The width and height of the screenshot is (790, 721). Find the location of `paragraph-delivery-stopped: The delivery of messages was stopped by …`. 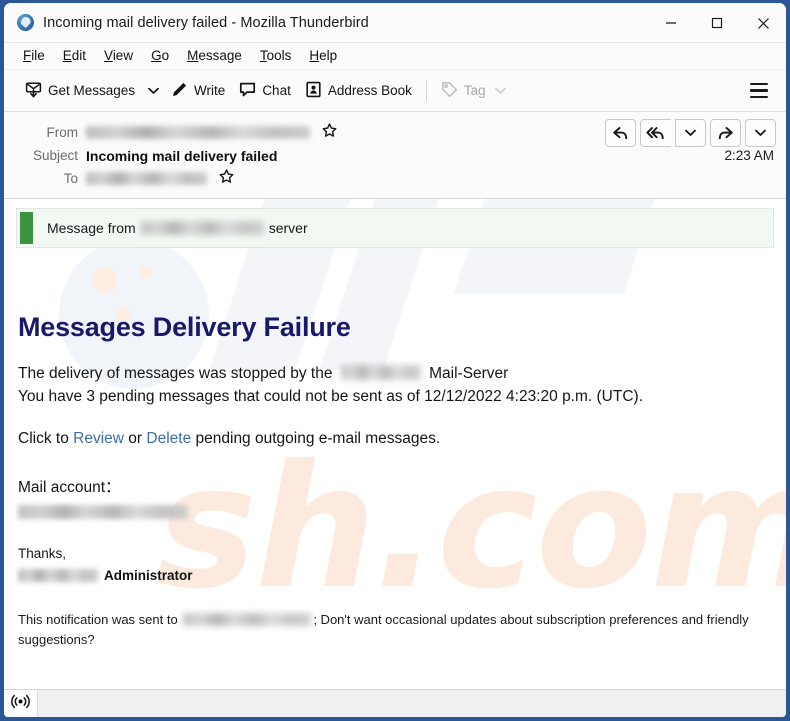

paragraph-delivery-stopped: The delivery of messages was stopped by … is located at coordinates (395, 373).